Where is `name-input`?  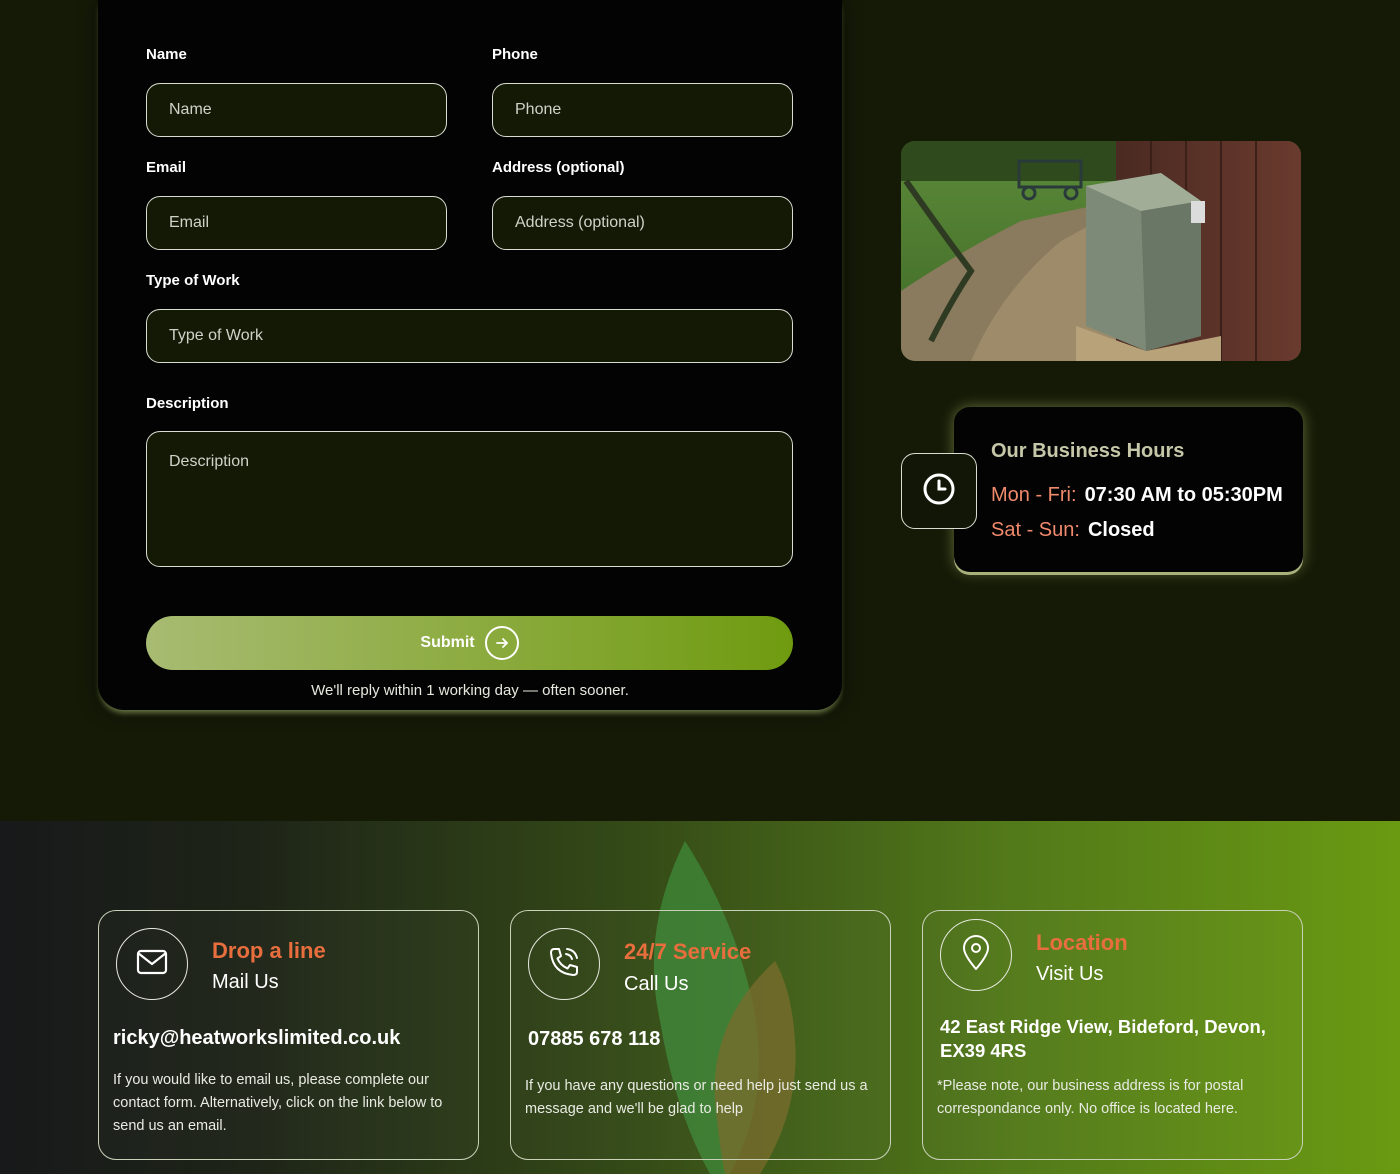 name-input is located at coordinates (296, 110).